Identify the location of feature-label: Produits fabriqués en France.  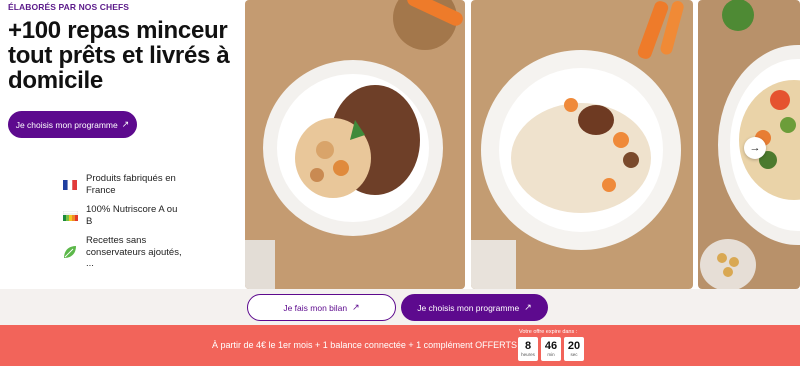
(131, 184).